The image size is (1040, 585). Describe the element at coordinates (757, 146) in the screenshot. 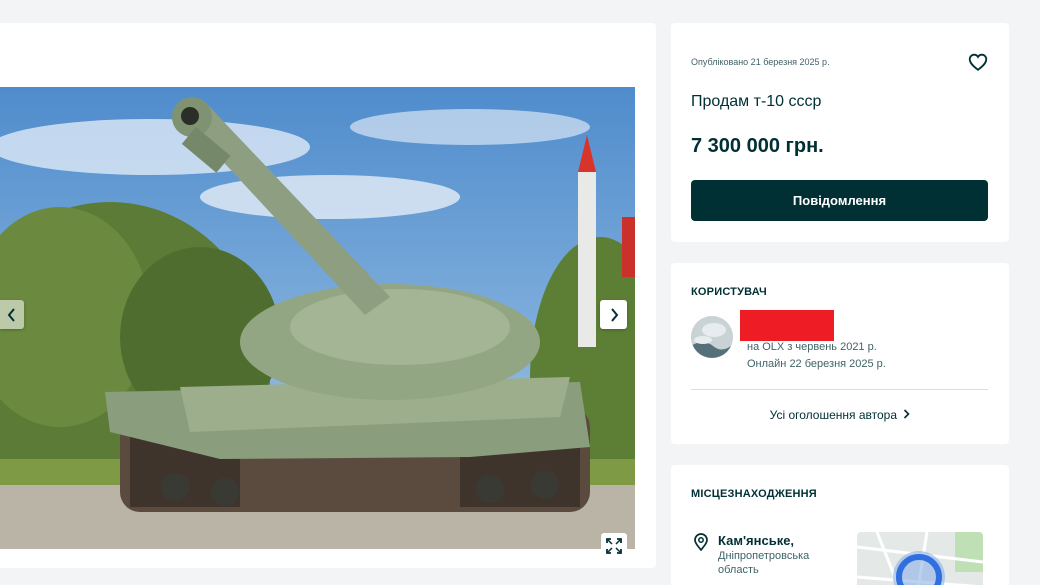

I see `listing-price: 7 300 000 грн.` at that location.